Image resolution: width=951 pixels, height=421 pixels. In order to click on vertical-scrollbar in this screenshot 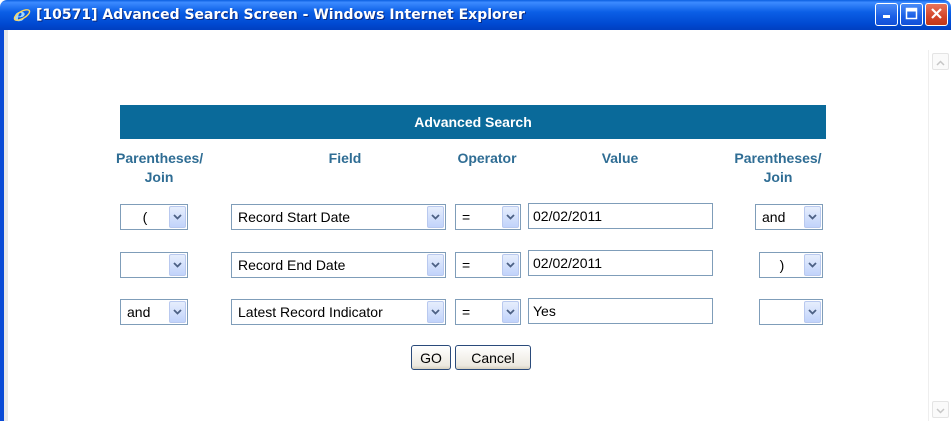, I will do `click(939, 235)`.